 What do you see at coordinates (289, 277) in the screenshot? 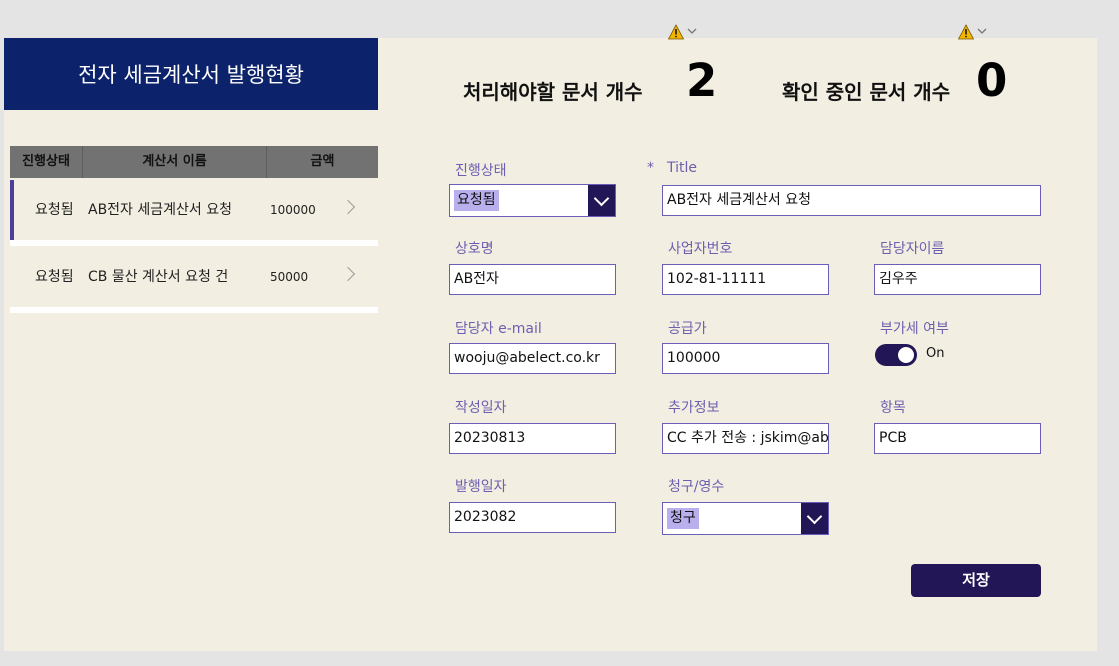
I see `row-amount: 50000` at bounding box center [289, 277].